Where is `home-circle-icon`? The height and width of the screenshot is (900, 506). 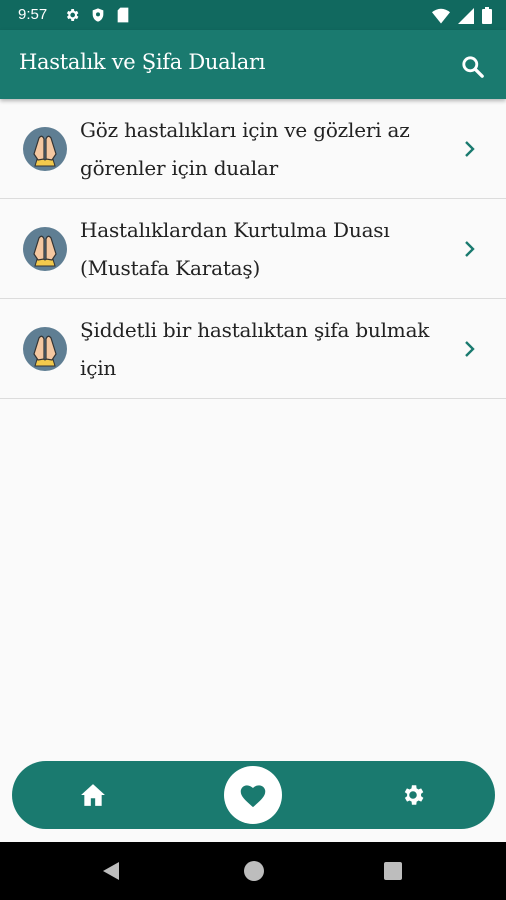
home-circle-icon is located at coordinates (254, 871).